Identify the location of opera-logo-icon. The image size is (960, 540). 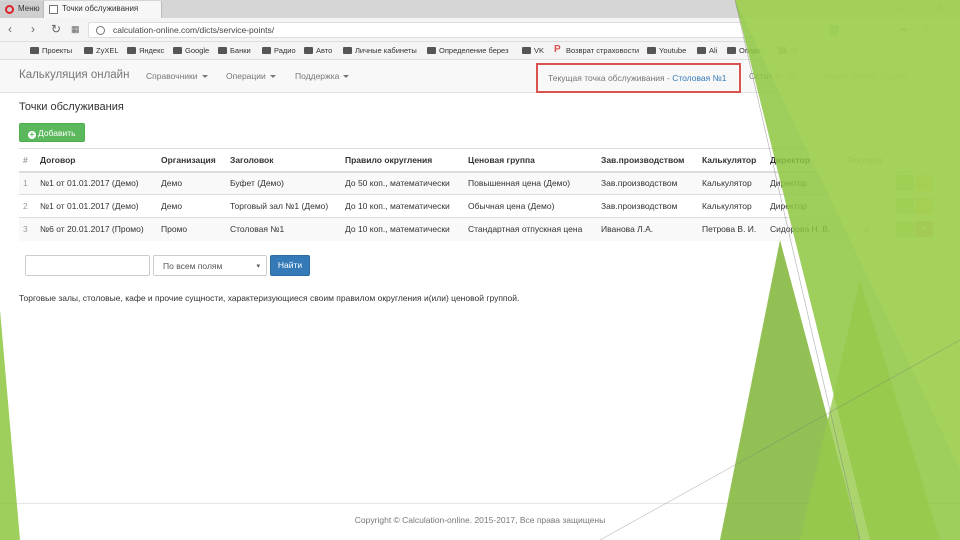
(9, 9).